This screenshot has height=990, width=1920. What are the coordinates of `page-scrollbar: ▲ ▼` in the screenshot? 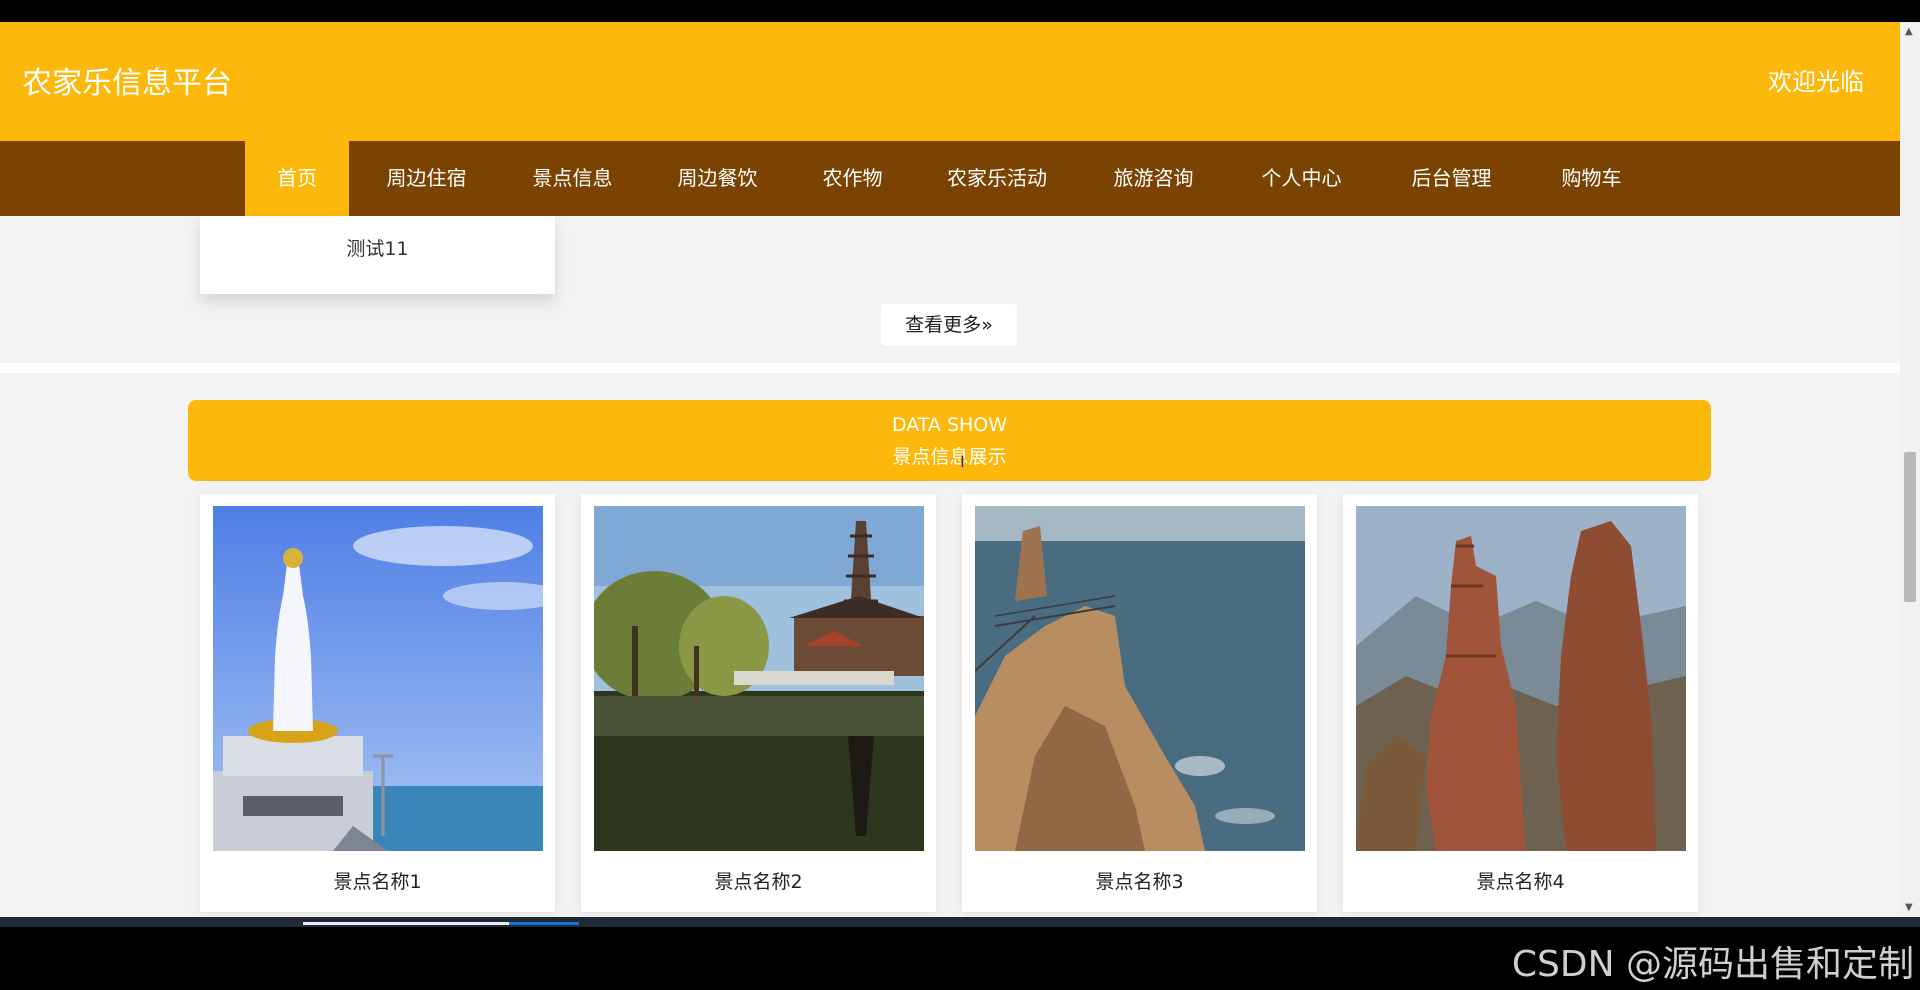 It's located at (1910, 469).